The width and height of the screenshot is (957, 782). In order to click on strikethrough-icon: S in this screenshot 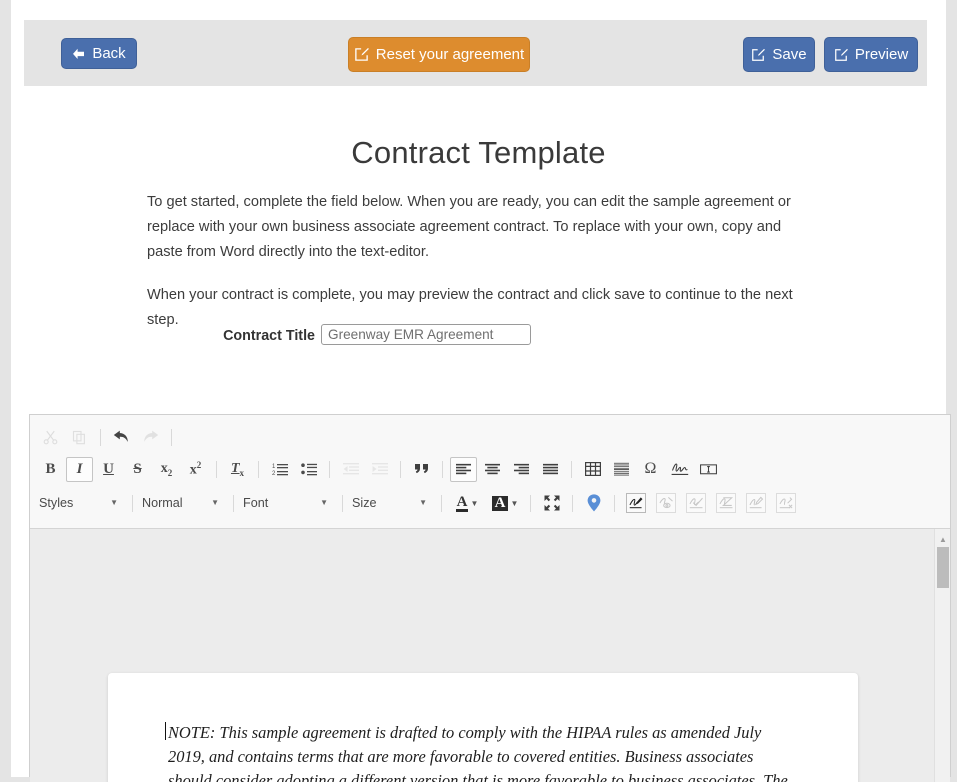, I will do `click(137, 469)`.